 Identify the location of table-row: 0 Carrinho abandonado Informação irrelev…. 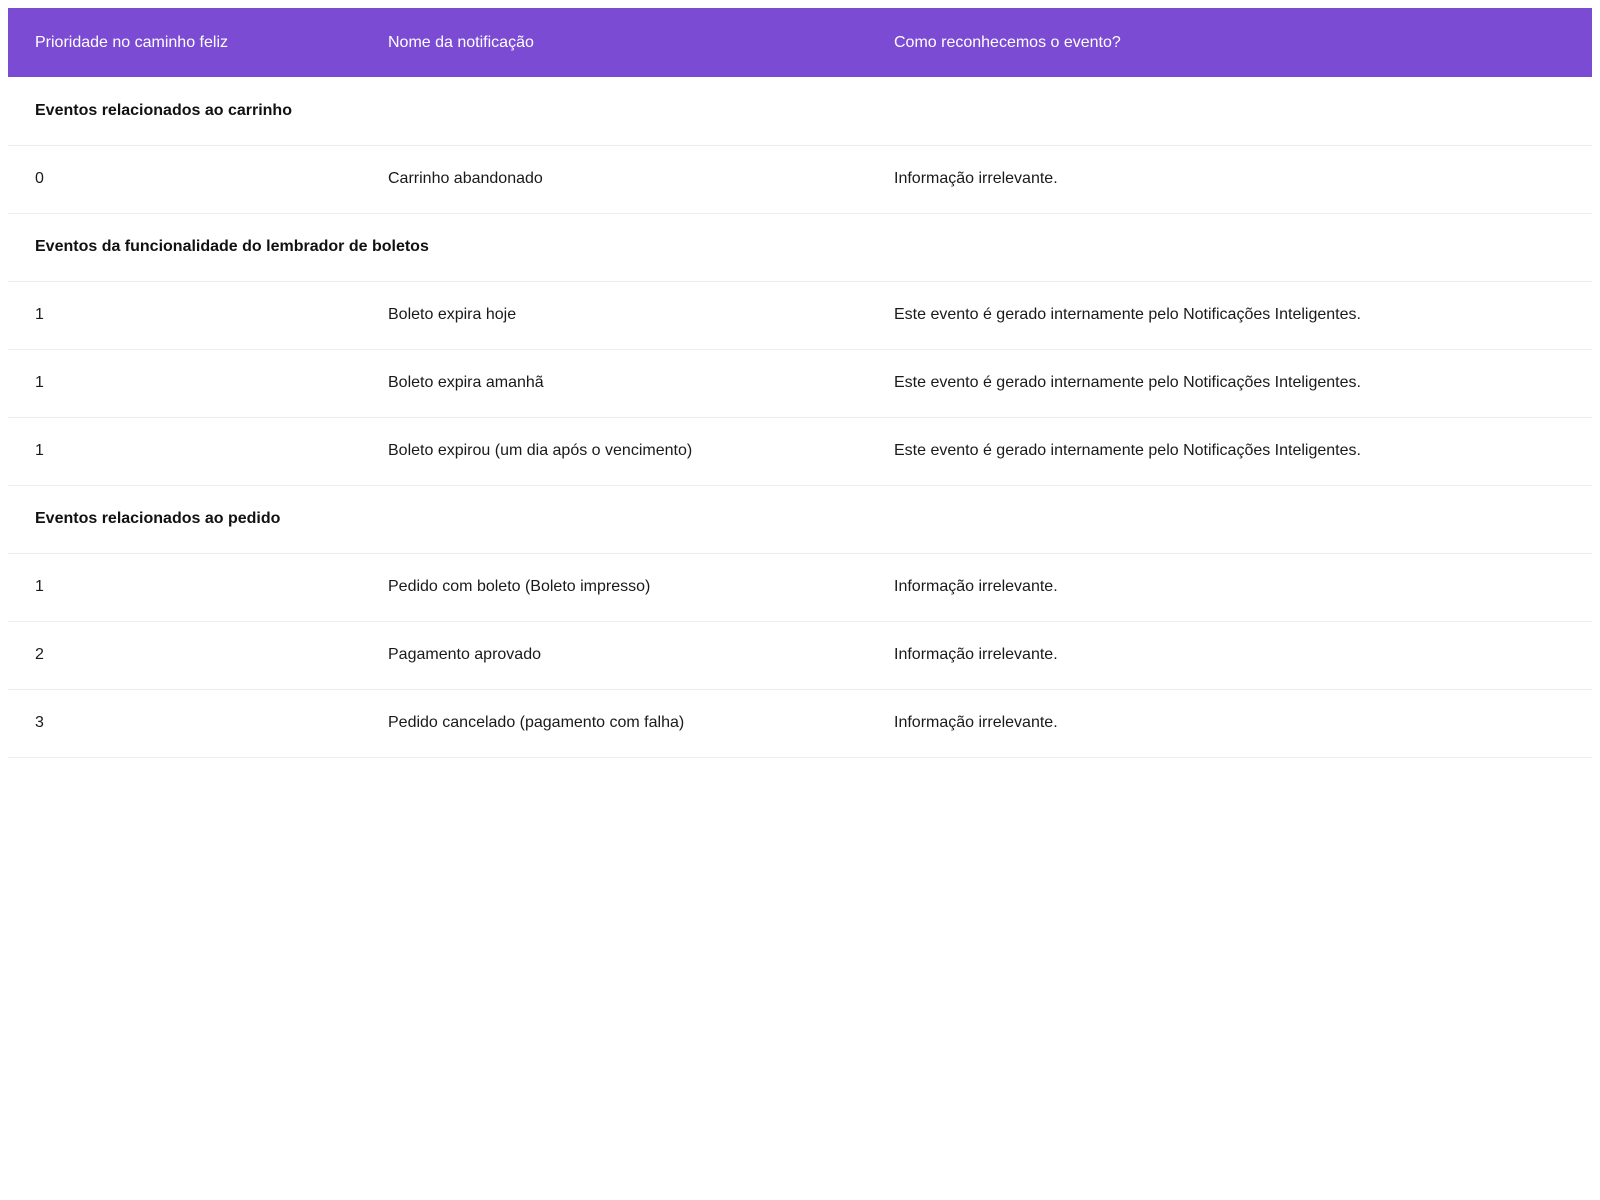
(800, 179).